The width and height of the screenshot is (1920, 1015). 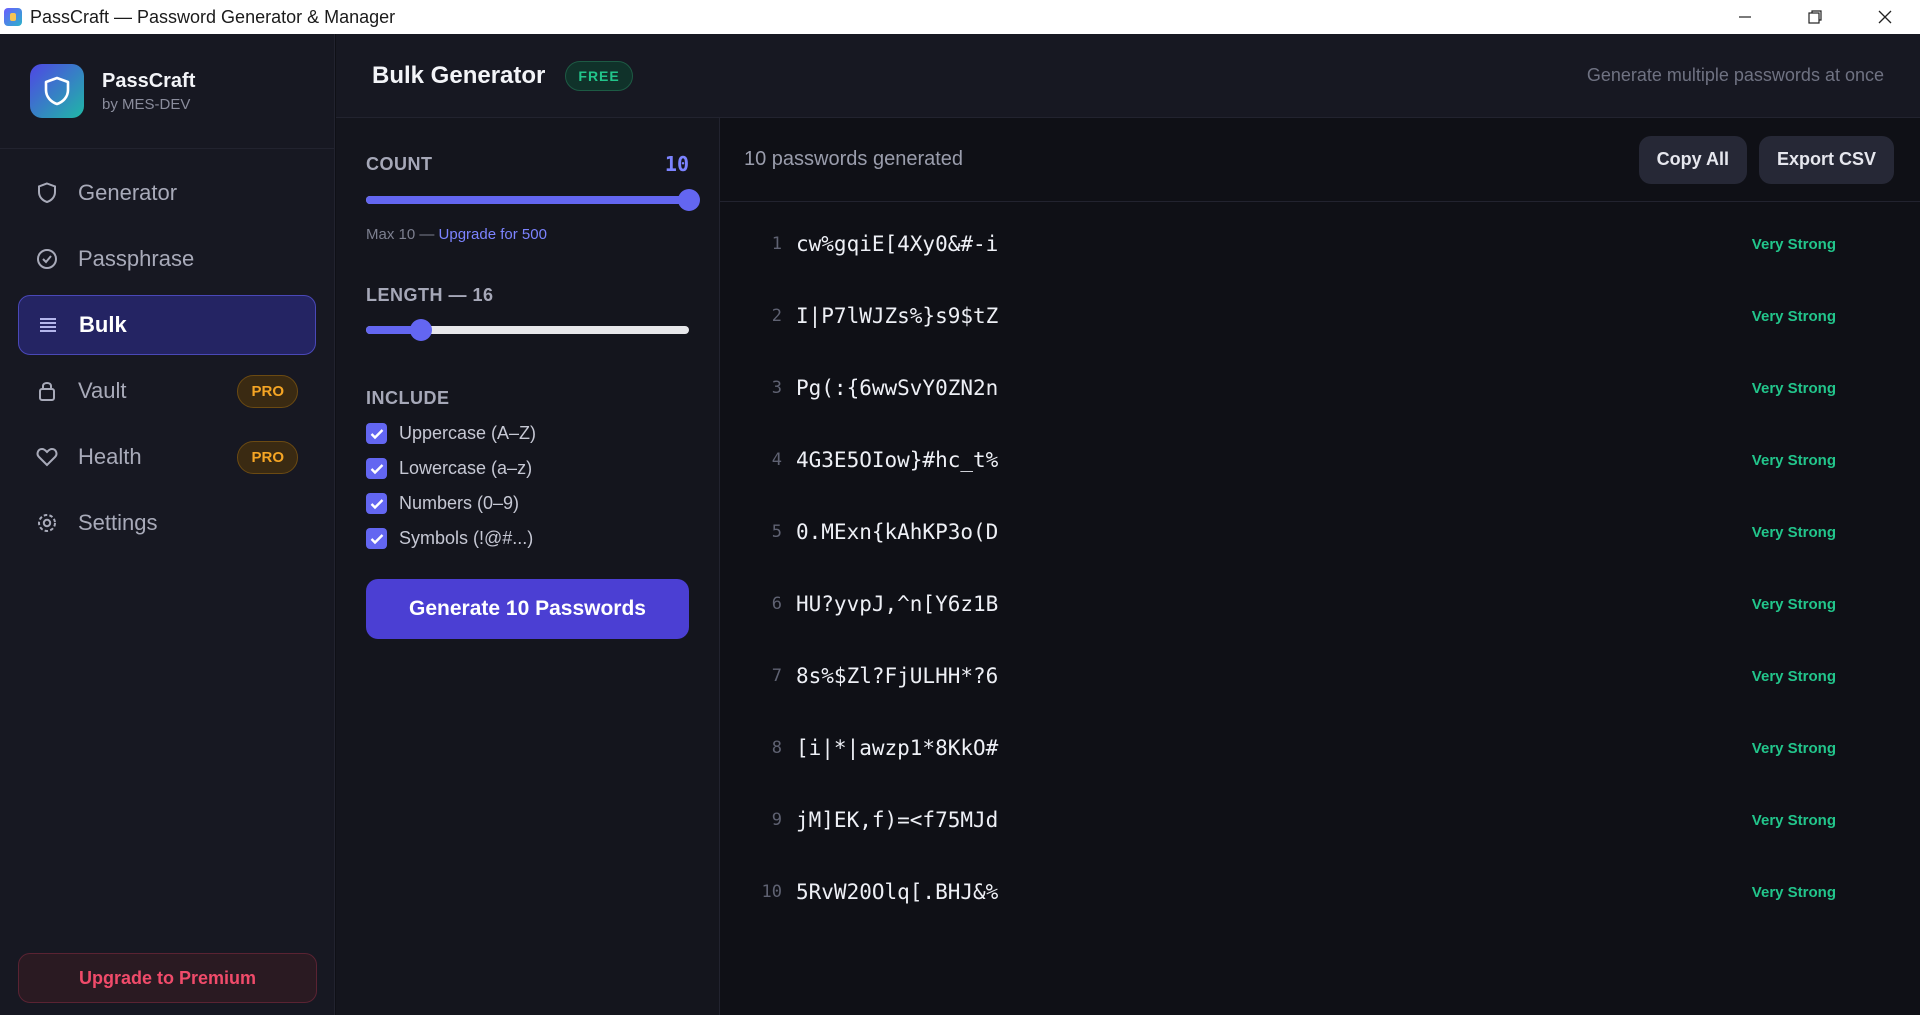 What do you see at coordinates (676, 164) in the screenshot?
I see `count-value: 10` at bounding box center [676, 164].